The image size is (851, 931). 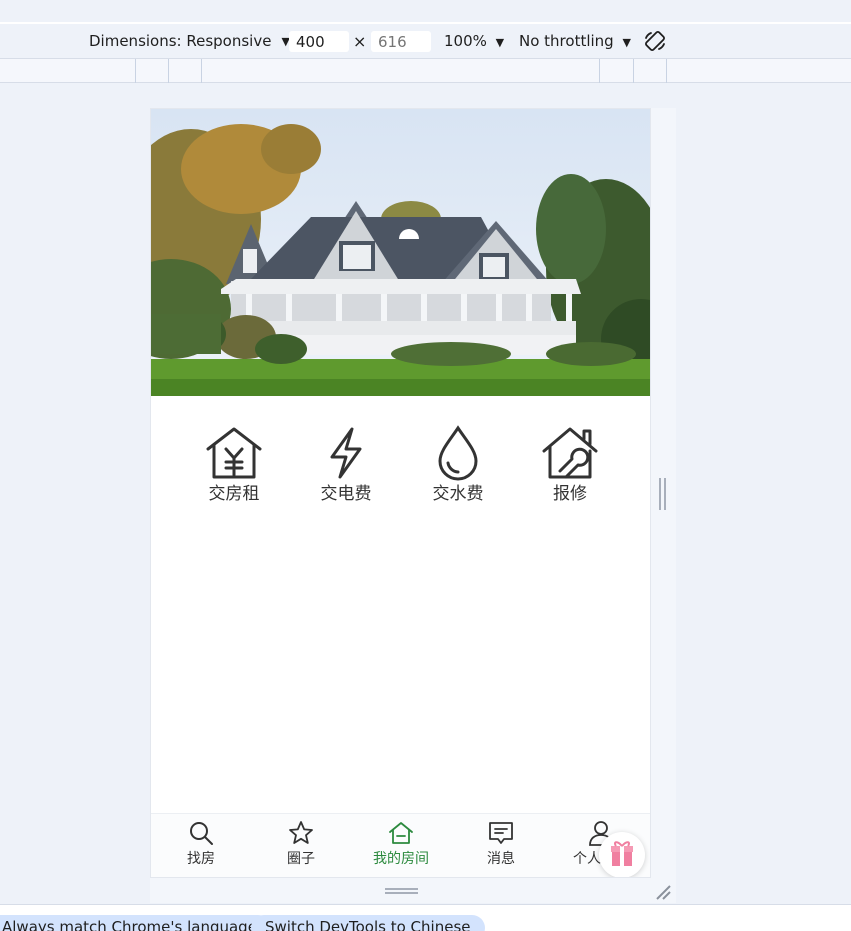 What do you see at coordinates (465, 41) in the screenshot?
I see `zoom-label: 100%` at bounding box center [465, 41].